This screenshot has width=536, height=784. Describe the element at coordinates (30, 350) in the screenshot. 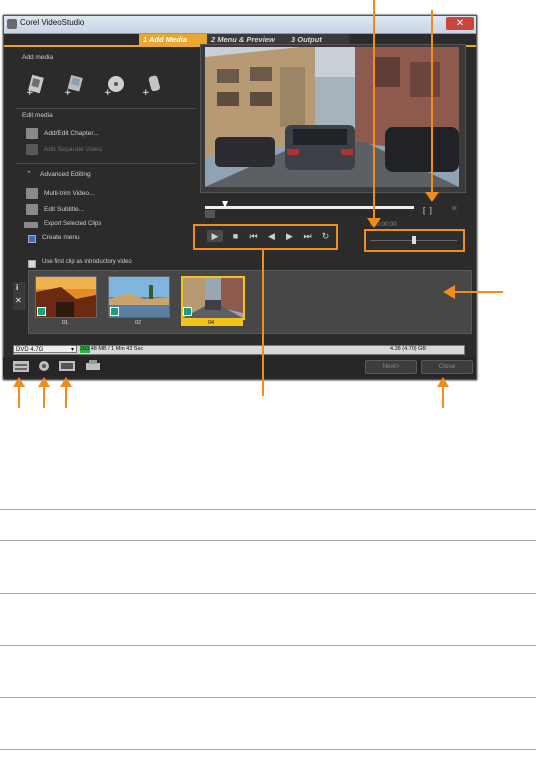

I see `disc-type-value: DVD 4.7G` at that location.